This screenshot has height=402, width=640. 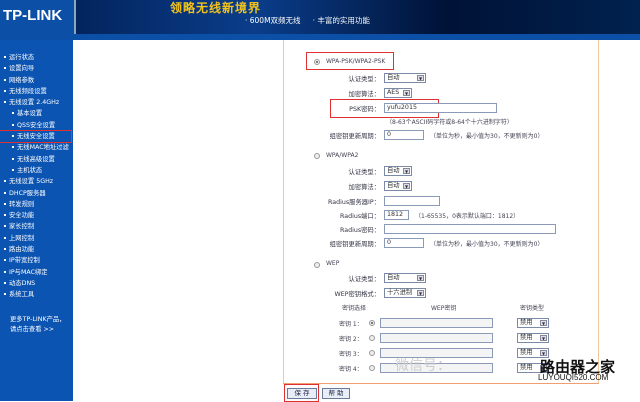 I want to click on radius-ip-input, so click(x=412, y=201).